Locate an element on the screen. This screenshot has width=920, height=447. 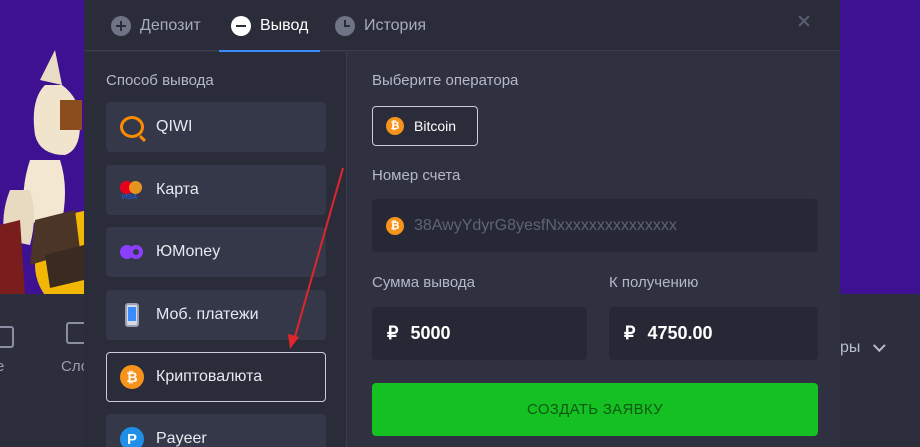
column-divider is located at coordinates (346, 249).